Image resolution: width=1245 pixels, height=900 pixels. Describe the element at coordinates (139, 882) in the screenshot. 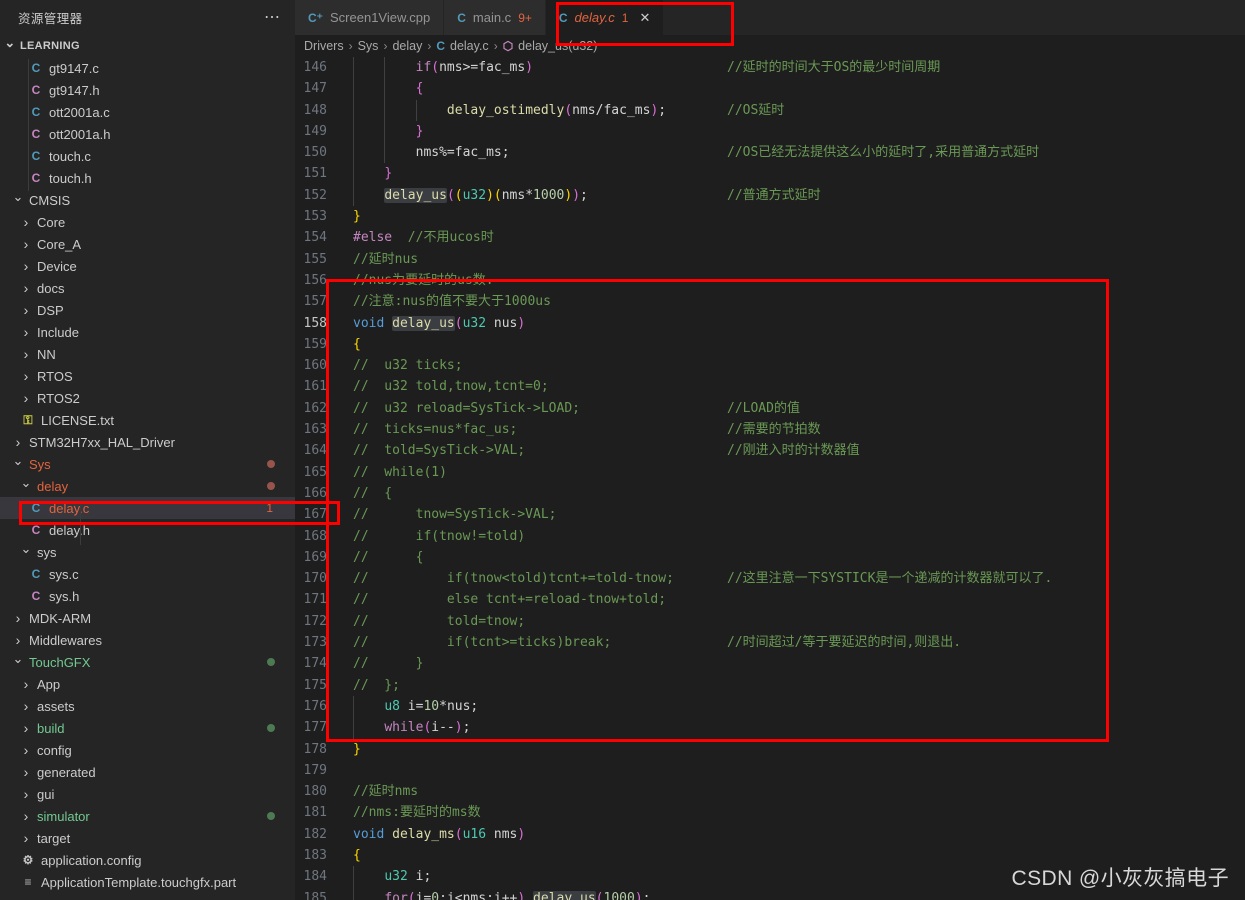

I see `tree-item-label: ApplicationTemplate.touchgfx.part` at that location.